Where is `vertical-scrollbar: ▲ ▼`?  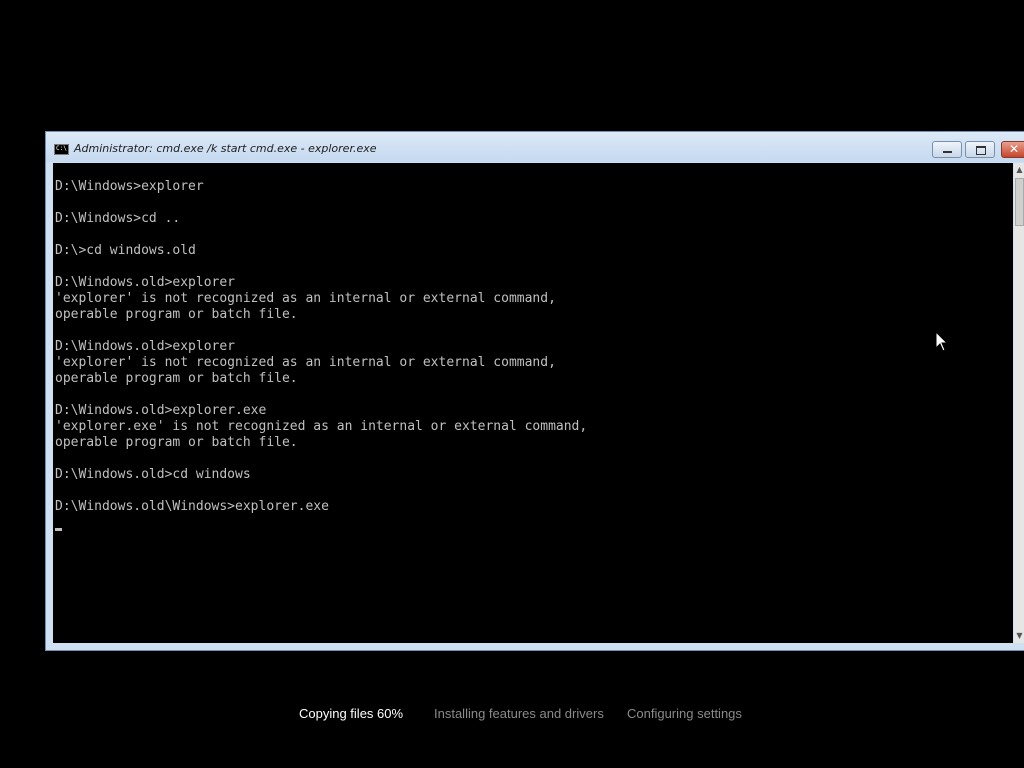 vertical-scrollbar: ▲ ▼ is located at coordinates (1019, 403).